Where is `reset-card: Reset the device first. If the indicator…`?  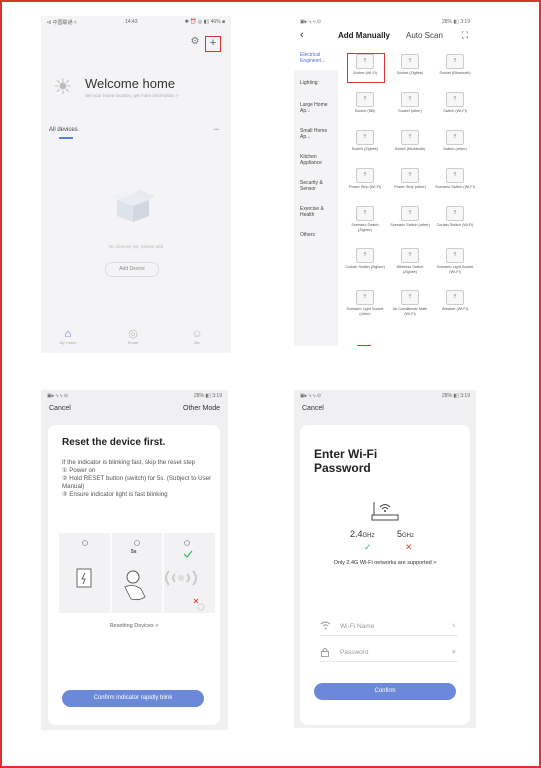
reset-card: Reset the device first. If the indicator… is located at coordinates (134, 575).